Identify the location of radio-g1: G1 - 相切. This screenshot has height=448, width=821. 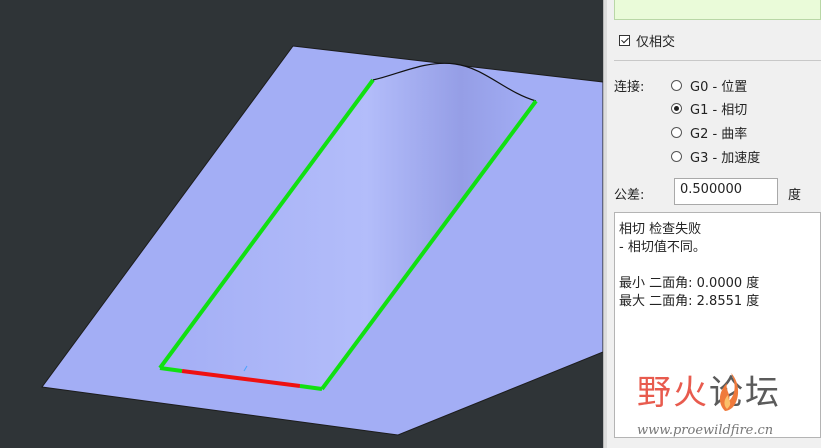
(709, 108).